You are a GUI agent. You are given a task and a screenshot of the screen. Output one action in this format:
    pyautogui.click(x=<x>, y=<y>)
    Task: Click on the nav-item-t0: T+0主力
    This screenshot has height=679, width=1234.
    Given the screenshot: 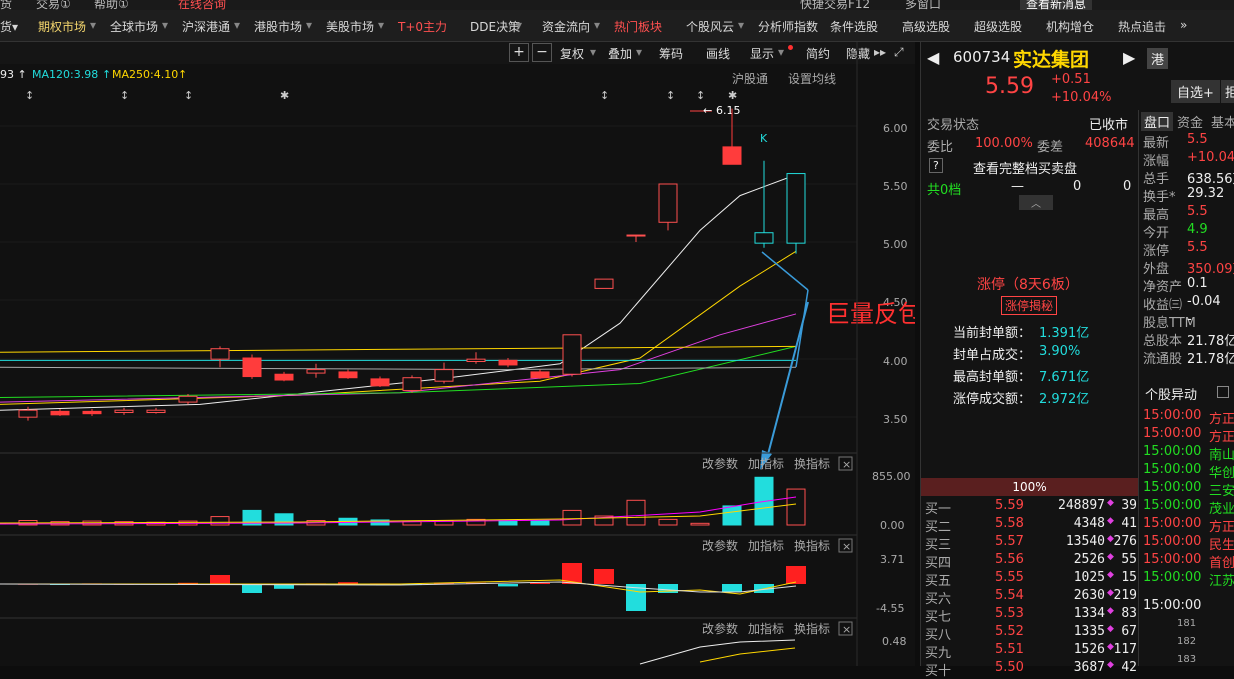 What is the action you would take?
    pyautogui.click(x=422, y=26)
    